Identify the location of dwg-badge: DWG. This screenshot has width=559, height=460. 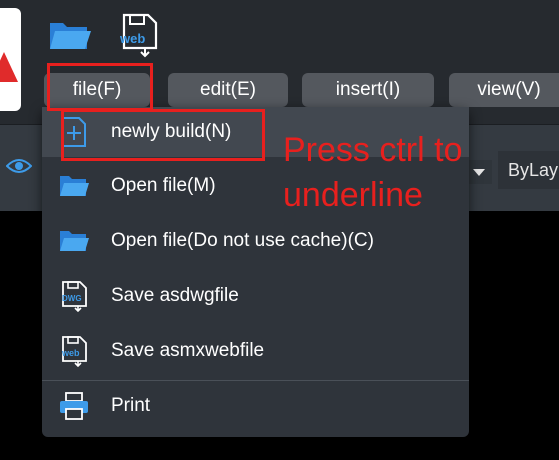
(72, 298).